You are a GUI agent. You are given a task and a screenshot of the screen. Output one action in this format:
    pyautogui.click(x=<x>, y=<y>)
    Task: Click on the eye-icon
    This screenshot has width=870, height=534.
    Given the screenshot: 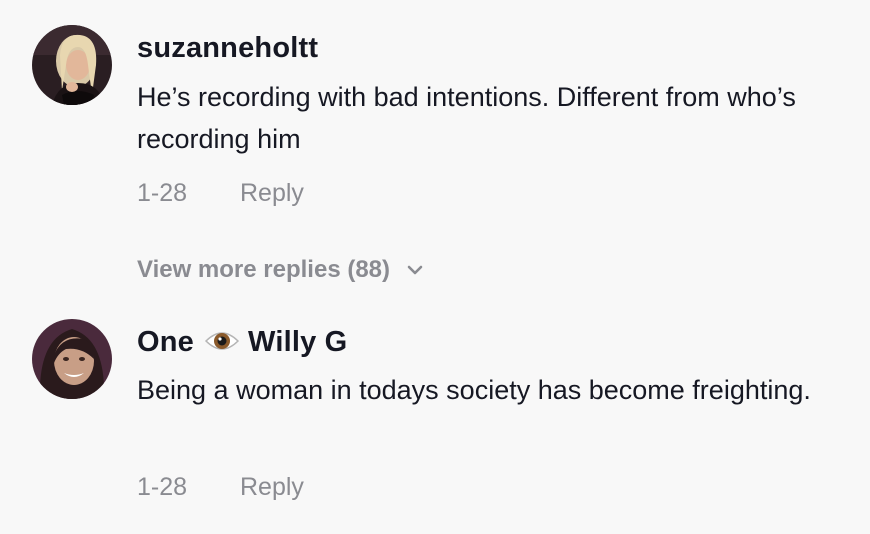 What is the action you would take?
    pyautogui.click(x=222, y=345)
    